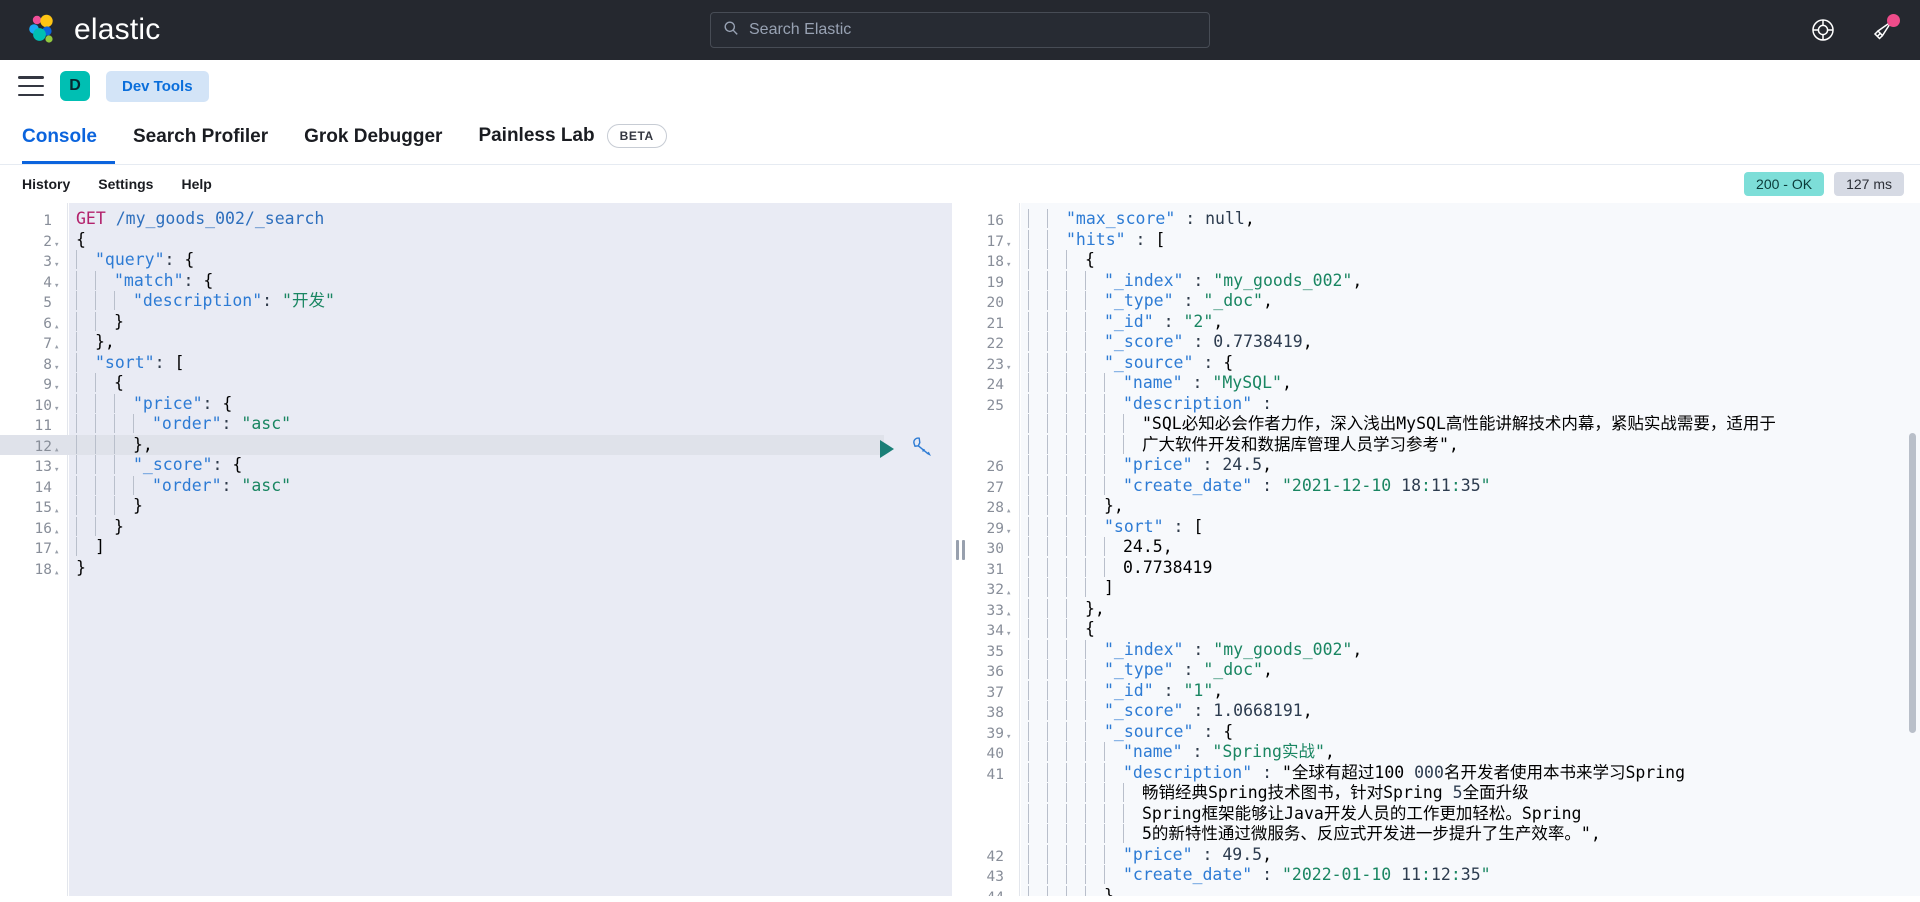 The image size is (1920, 902). What do you see at coordinates (1436, 609) in the screenshot?
I see `code-line: 33 ▴},` at bounding box center [1436, 609].